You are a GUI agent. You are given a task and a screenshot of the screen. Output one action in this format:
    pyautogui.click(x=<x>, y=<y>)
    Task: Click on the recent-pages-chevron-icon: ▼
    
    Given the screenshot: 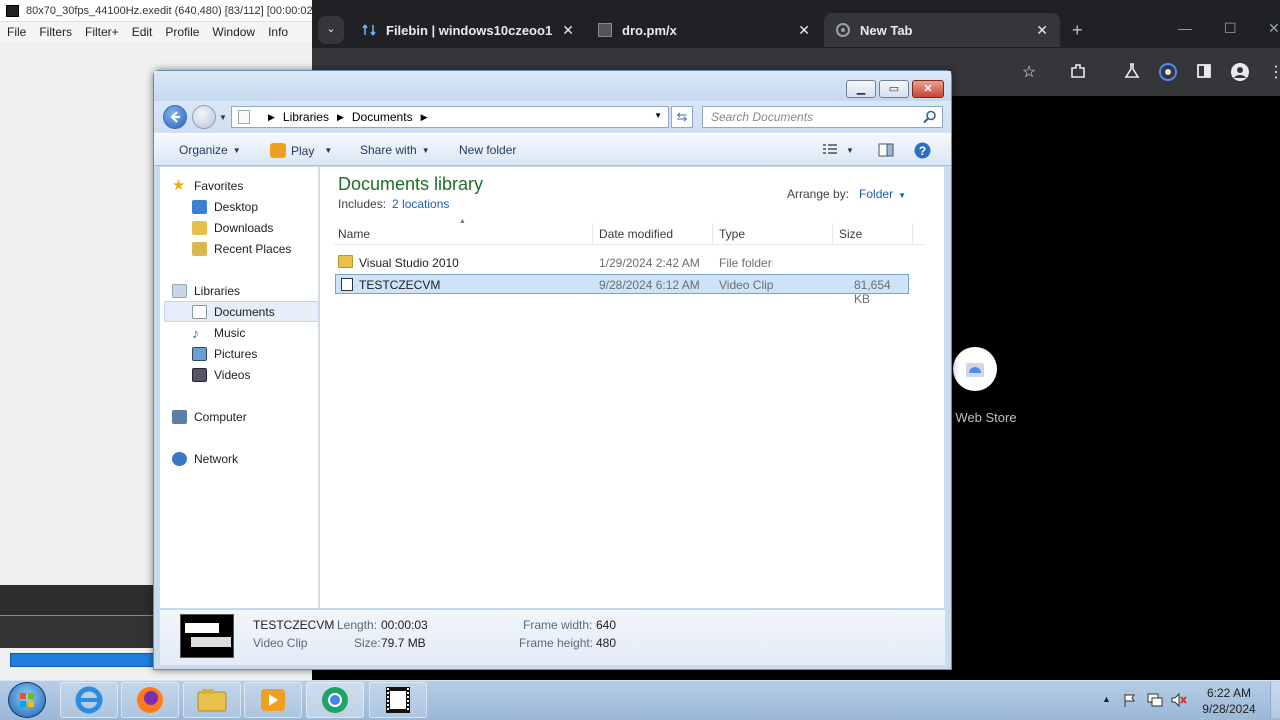 What is the action you would take?
    pyautogui.click(x=223, y=117)
    